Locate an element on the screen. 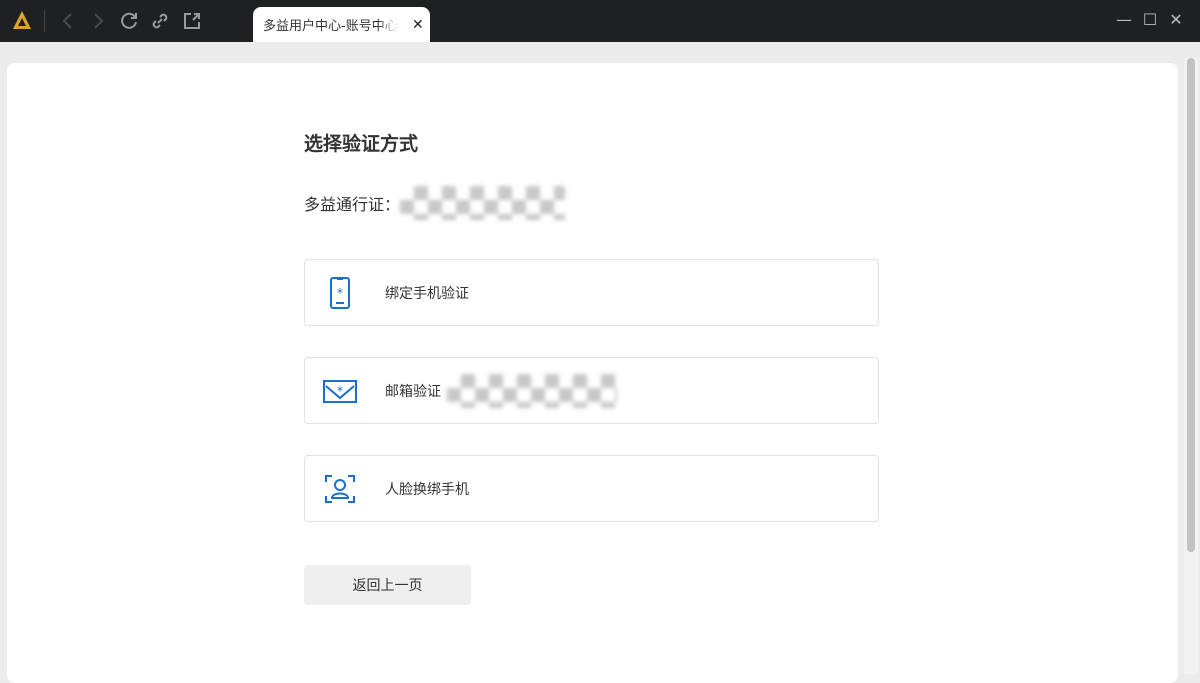 The image size is (1200, 683). account-label: 多益通行证： is located at coordinates (352, 204).